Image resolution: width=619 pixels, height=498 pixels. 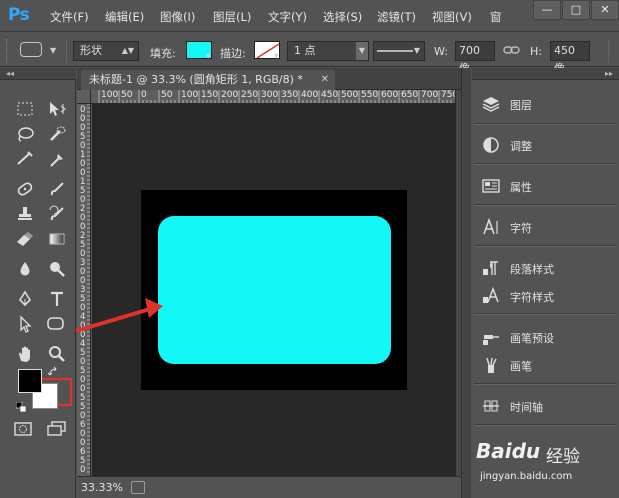 What do you see at coordinates (25, 269) in the screenshot?
I see `blur-tool-icon` at bounding box center [25, 269].